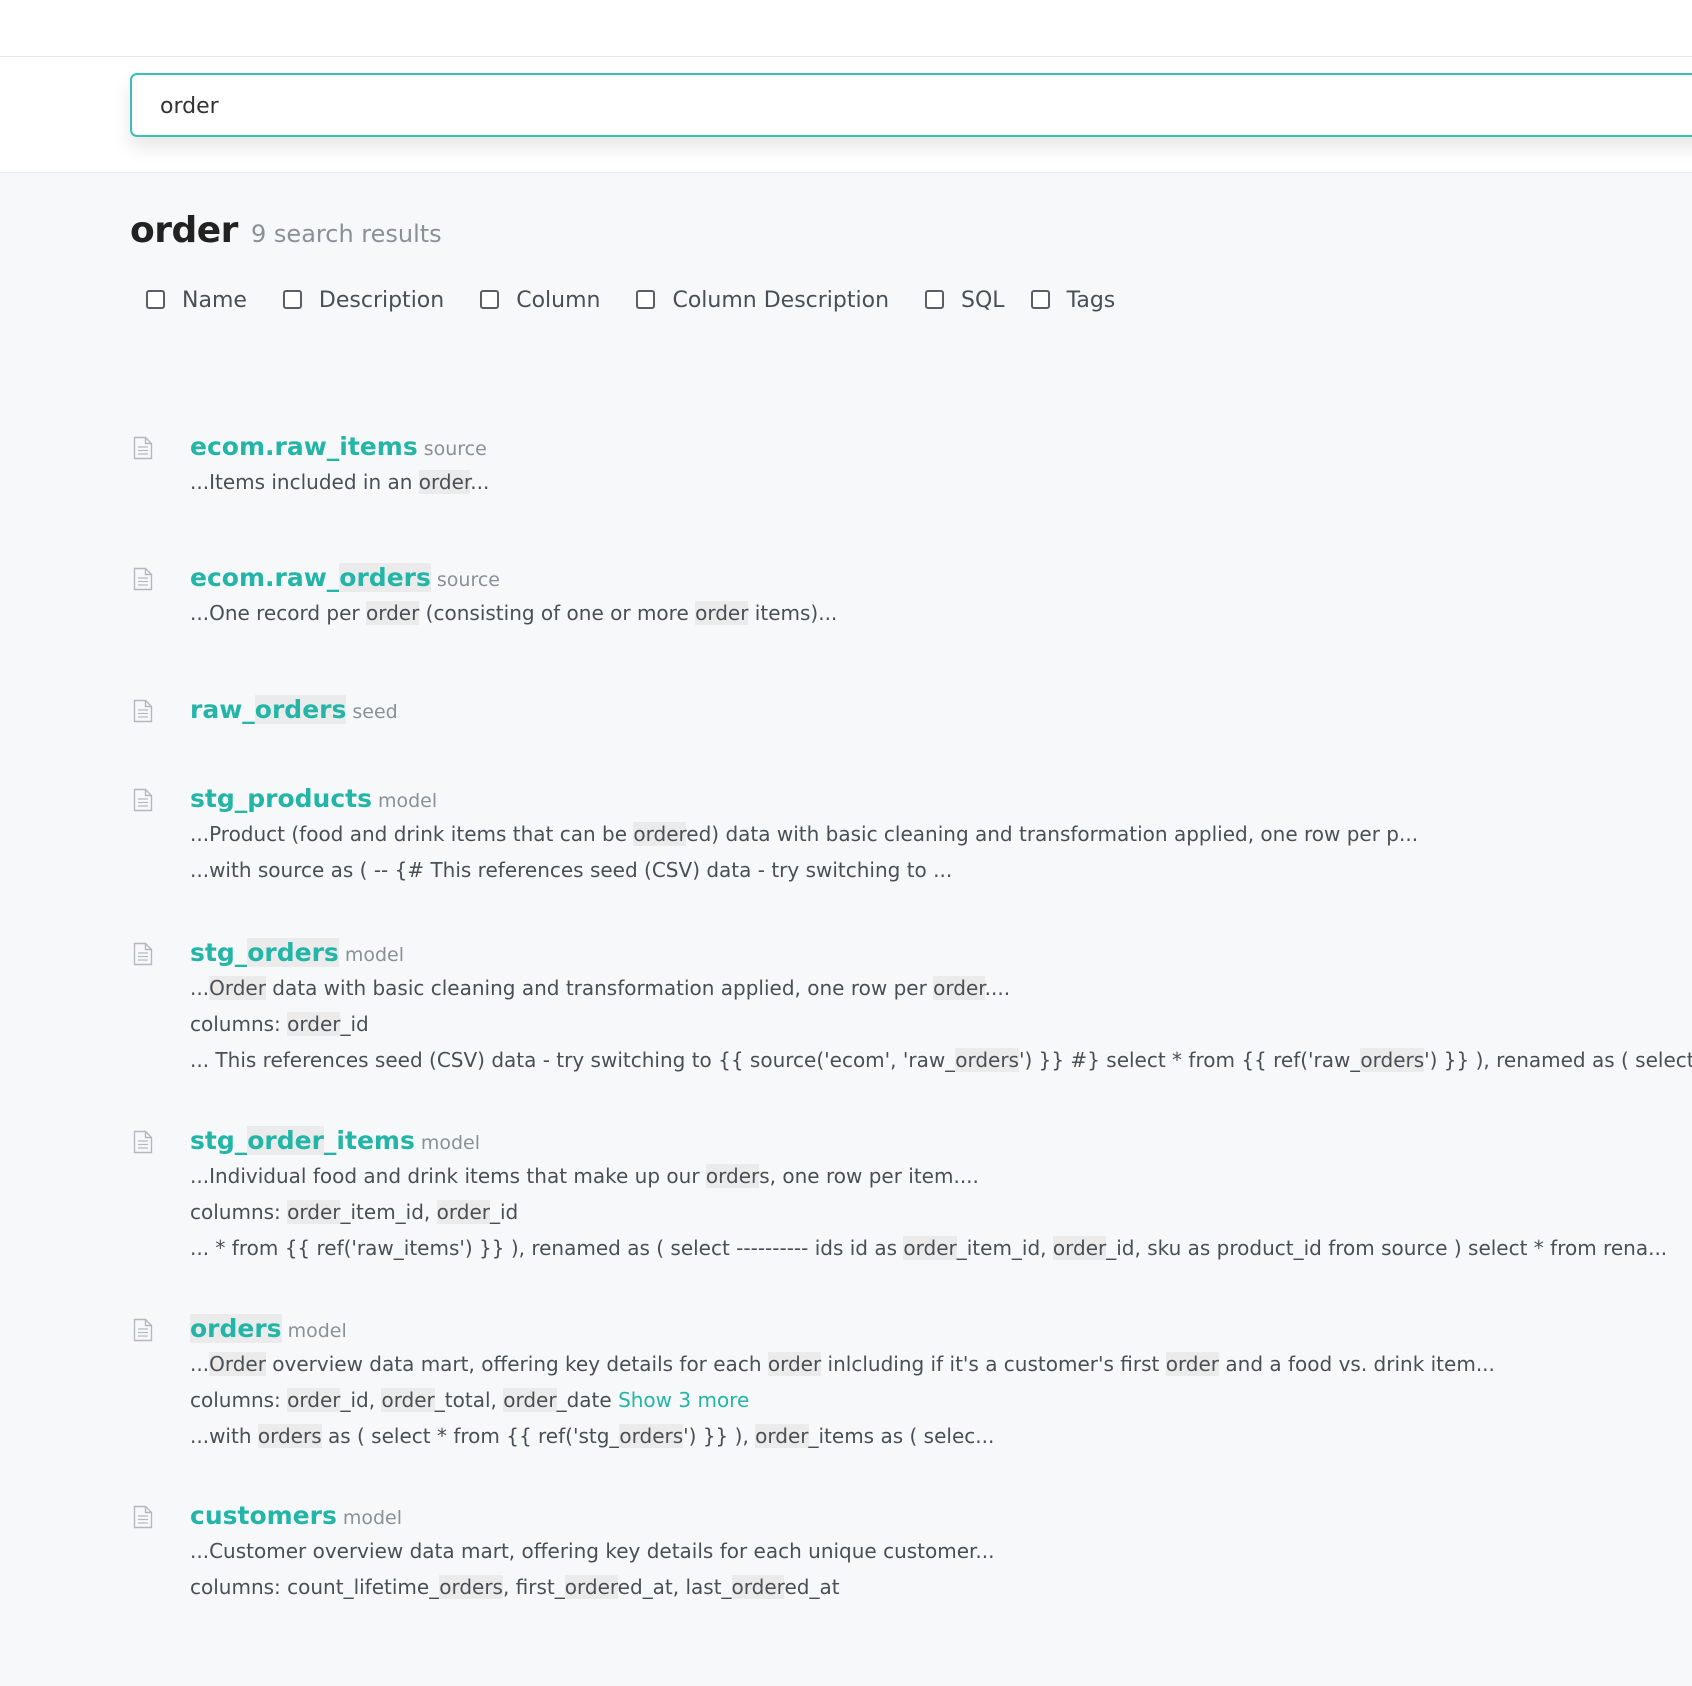 The image size is (1692, 1686). What do you see at coordinates (302, 1140) in the screenshot?
I see `result-title-link: stg_order_items` at bounding box center [302, 1140].